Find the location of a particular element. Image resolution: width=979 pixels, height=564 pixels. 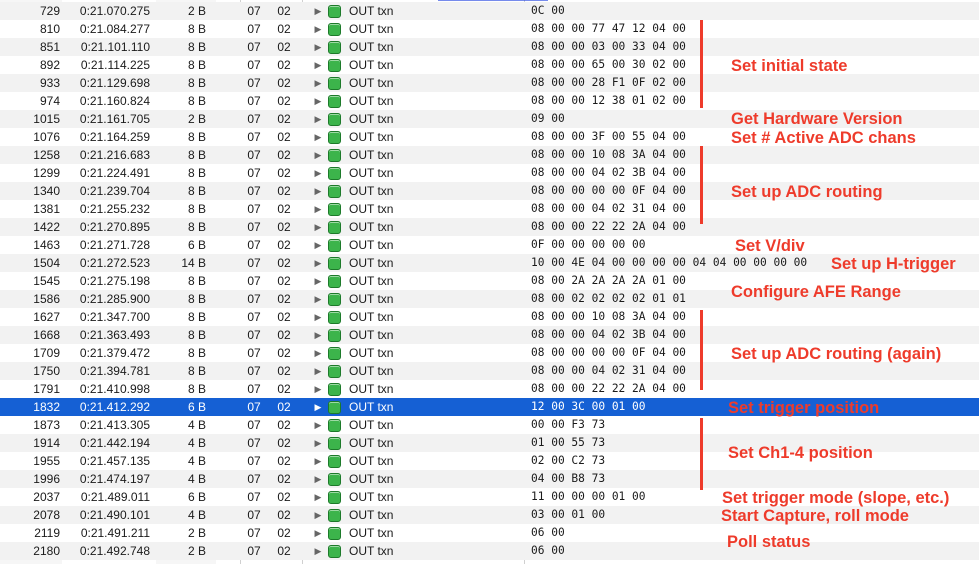

packet-data: 08 00 00 03 00 33 04 00 is located at coordinates (608, 46).